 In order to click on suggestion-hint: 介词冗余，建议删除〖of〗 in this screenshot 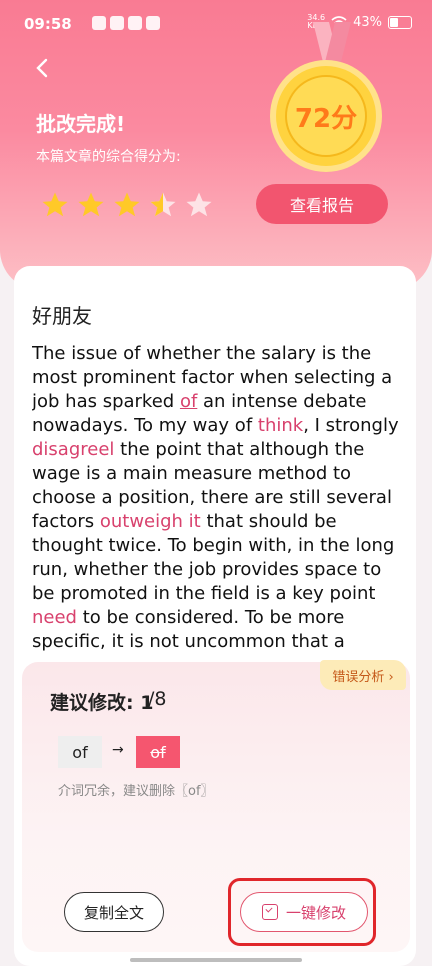, I will do `click(136, 791)`.